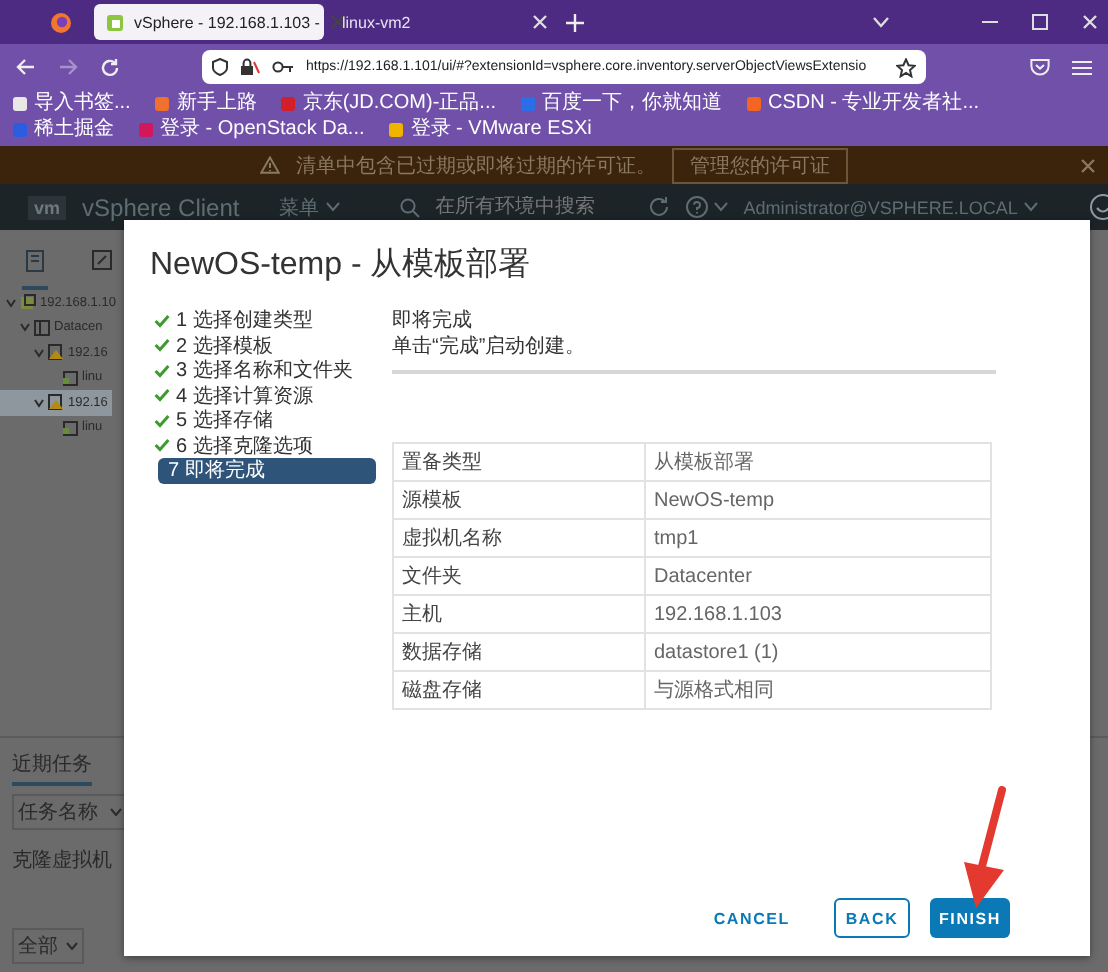 Image resolution: width=1108 pixels, height=972 pixels. Describe the element at coordinates (115, 22) in the screenshot. I see `page-icon` at that location.